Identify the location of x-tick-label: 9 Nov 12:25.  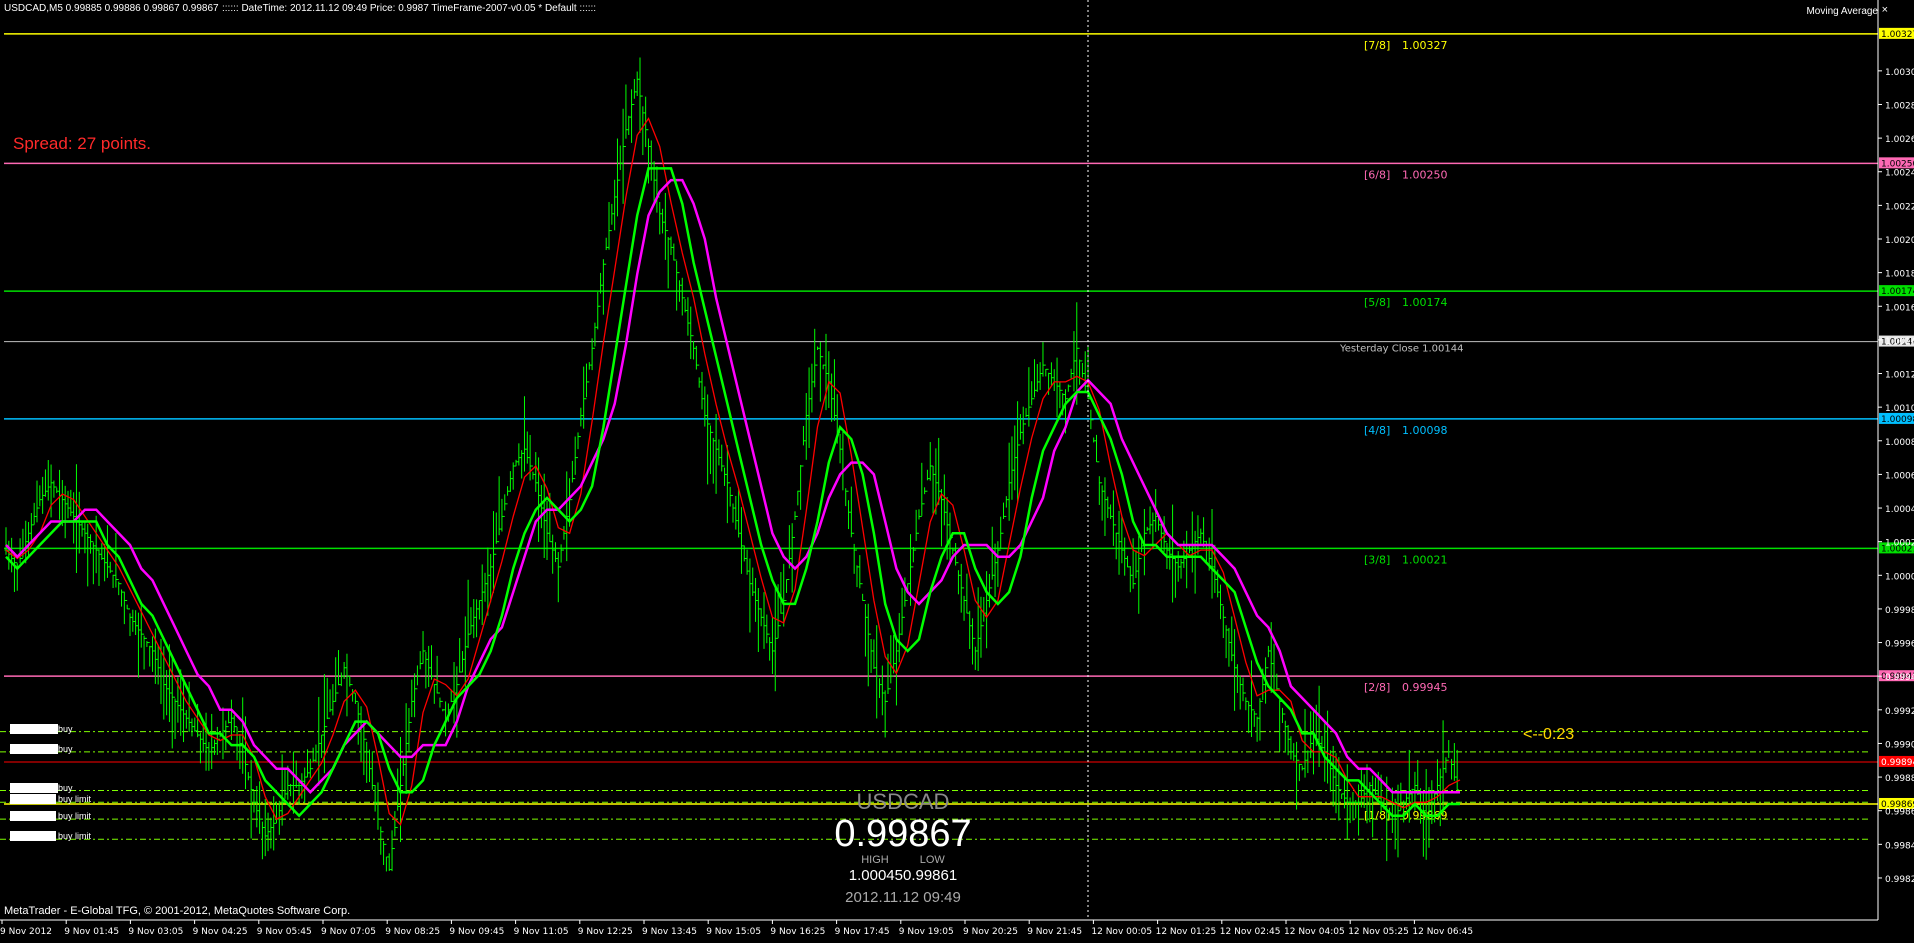
(605, 932).